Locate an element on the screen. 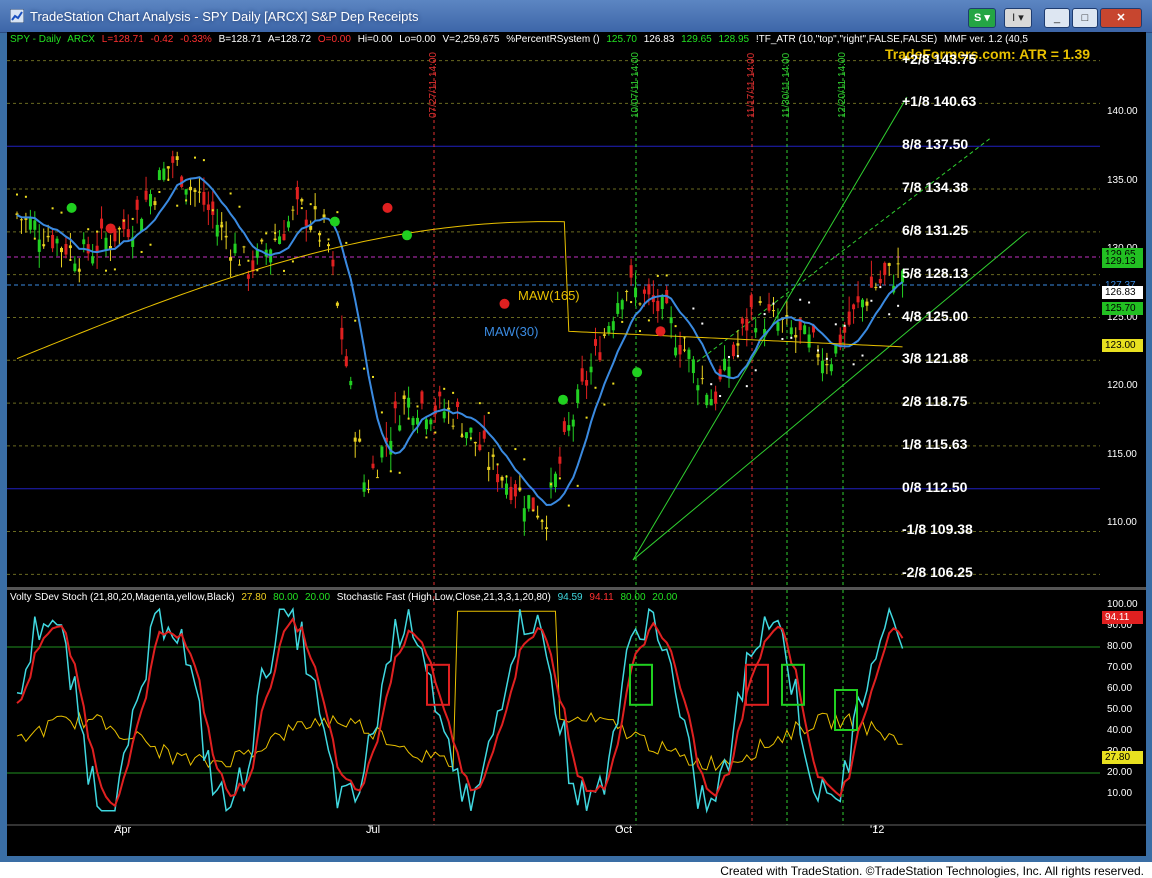 Image resolution: width=1152 pixels, height=878 pixels. date-marker-label: 11/17/11 14:00 is located at coordinates (751, 85).